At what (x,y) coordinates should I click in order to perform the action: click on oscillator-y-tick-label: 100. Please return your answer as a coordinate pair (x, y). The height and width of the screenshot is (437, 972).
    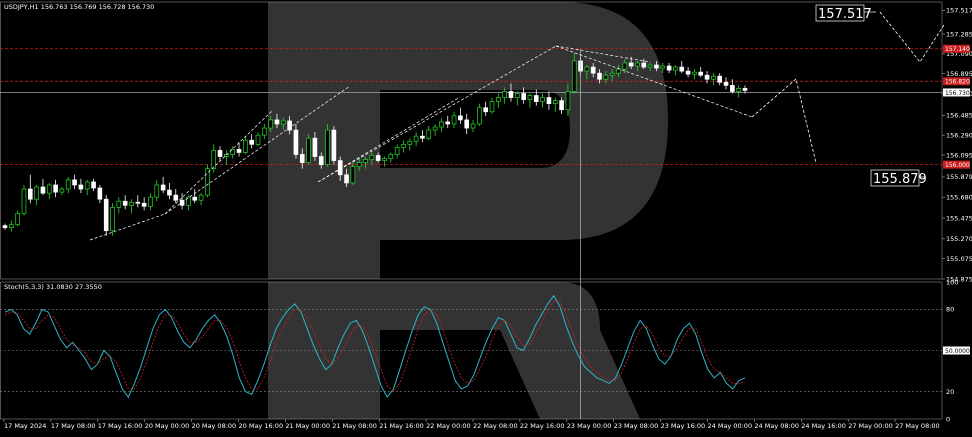
    Looking at the image, I should click on (952, 282).